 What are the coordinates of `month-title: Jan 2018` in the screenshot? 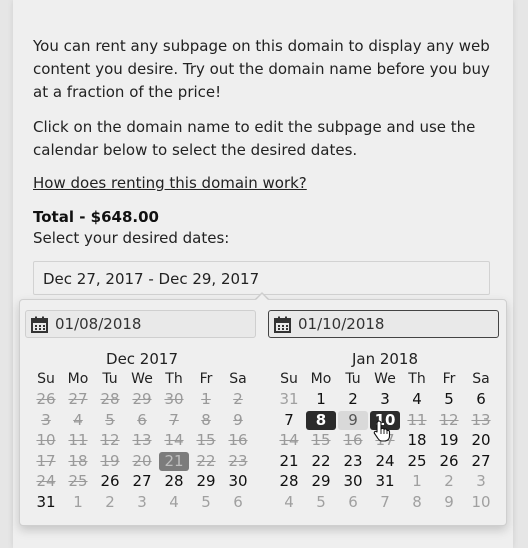 It's located at (385, 359).